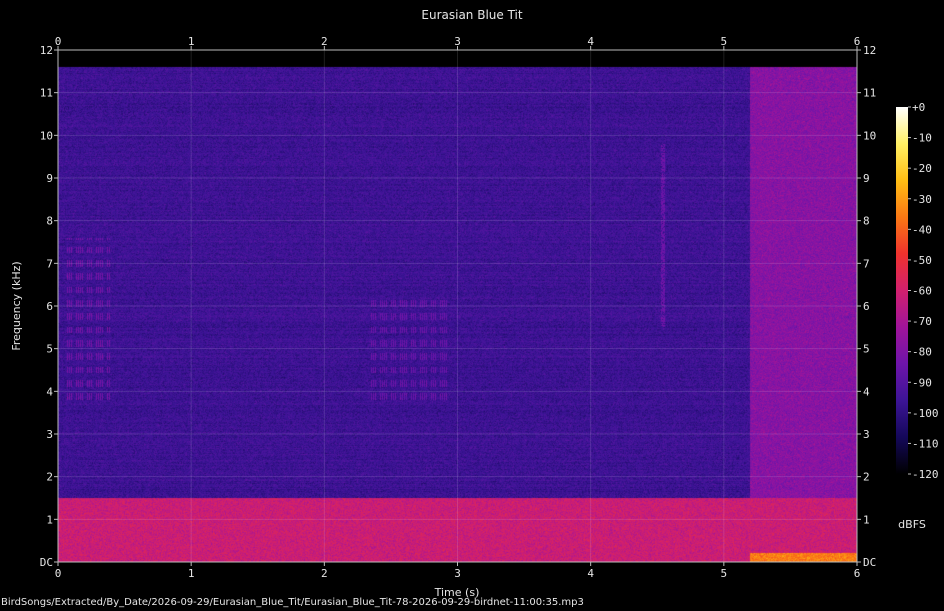 This screenshot has width=944, height=611. Describe the element at coordinates (922, 260) in the screenshot. I see `colorbar-tick-label: -50` at that location.